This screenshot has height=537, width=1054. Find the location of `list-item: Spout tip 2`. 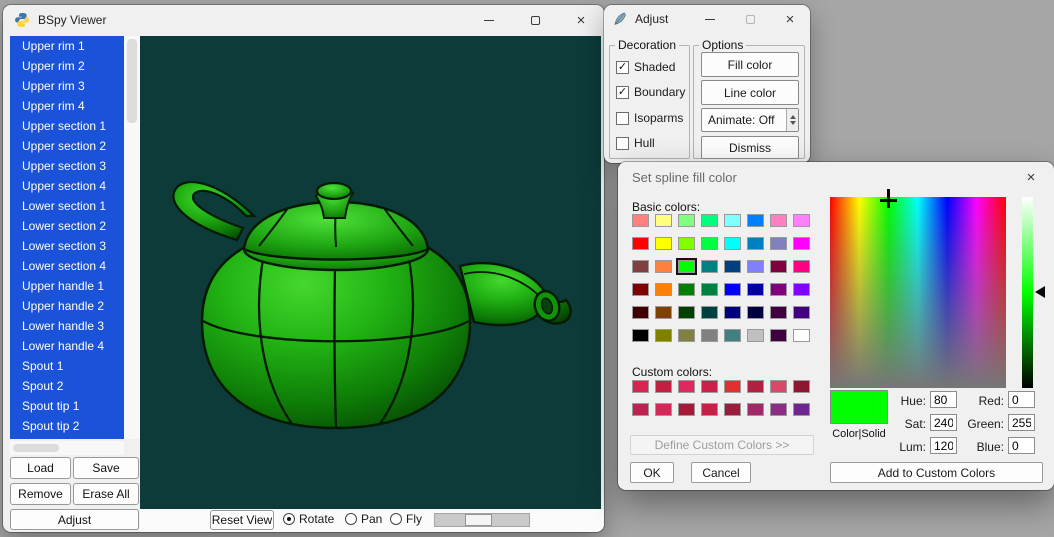

list-item: Spout tip 2 is located at coordinates (67, 426).